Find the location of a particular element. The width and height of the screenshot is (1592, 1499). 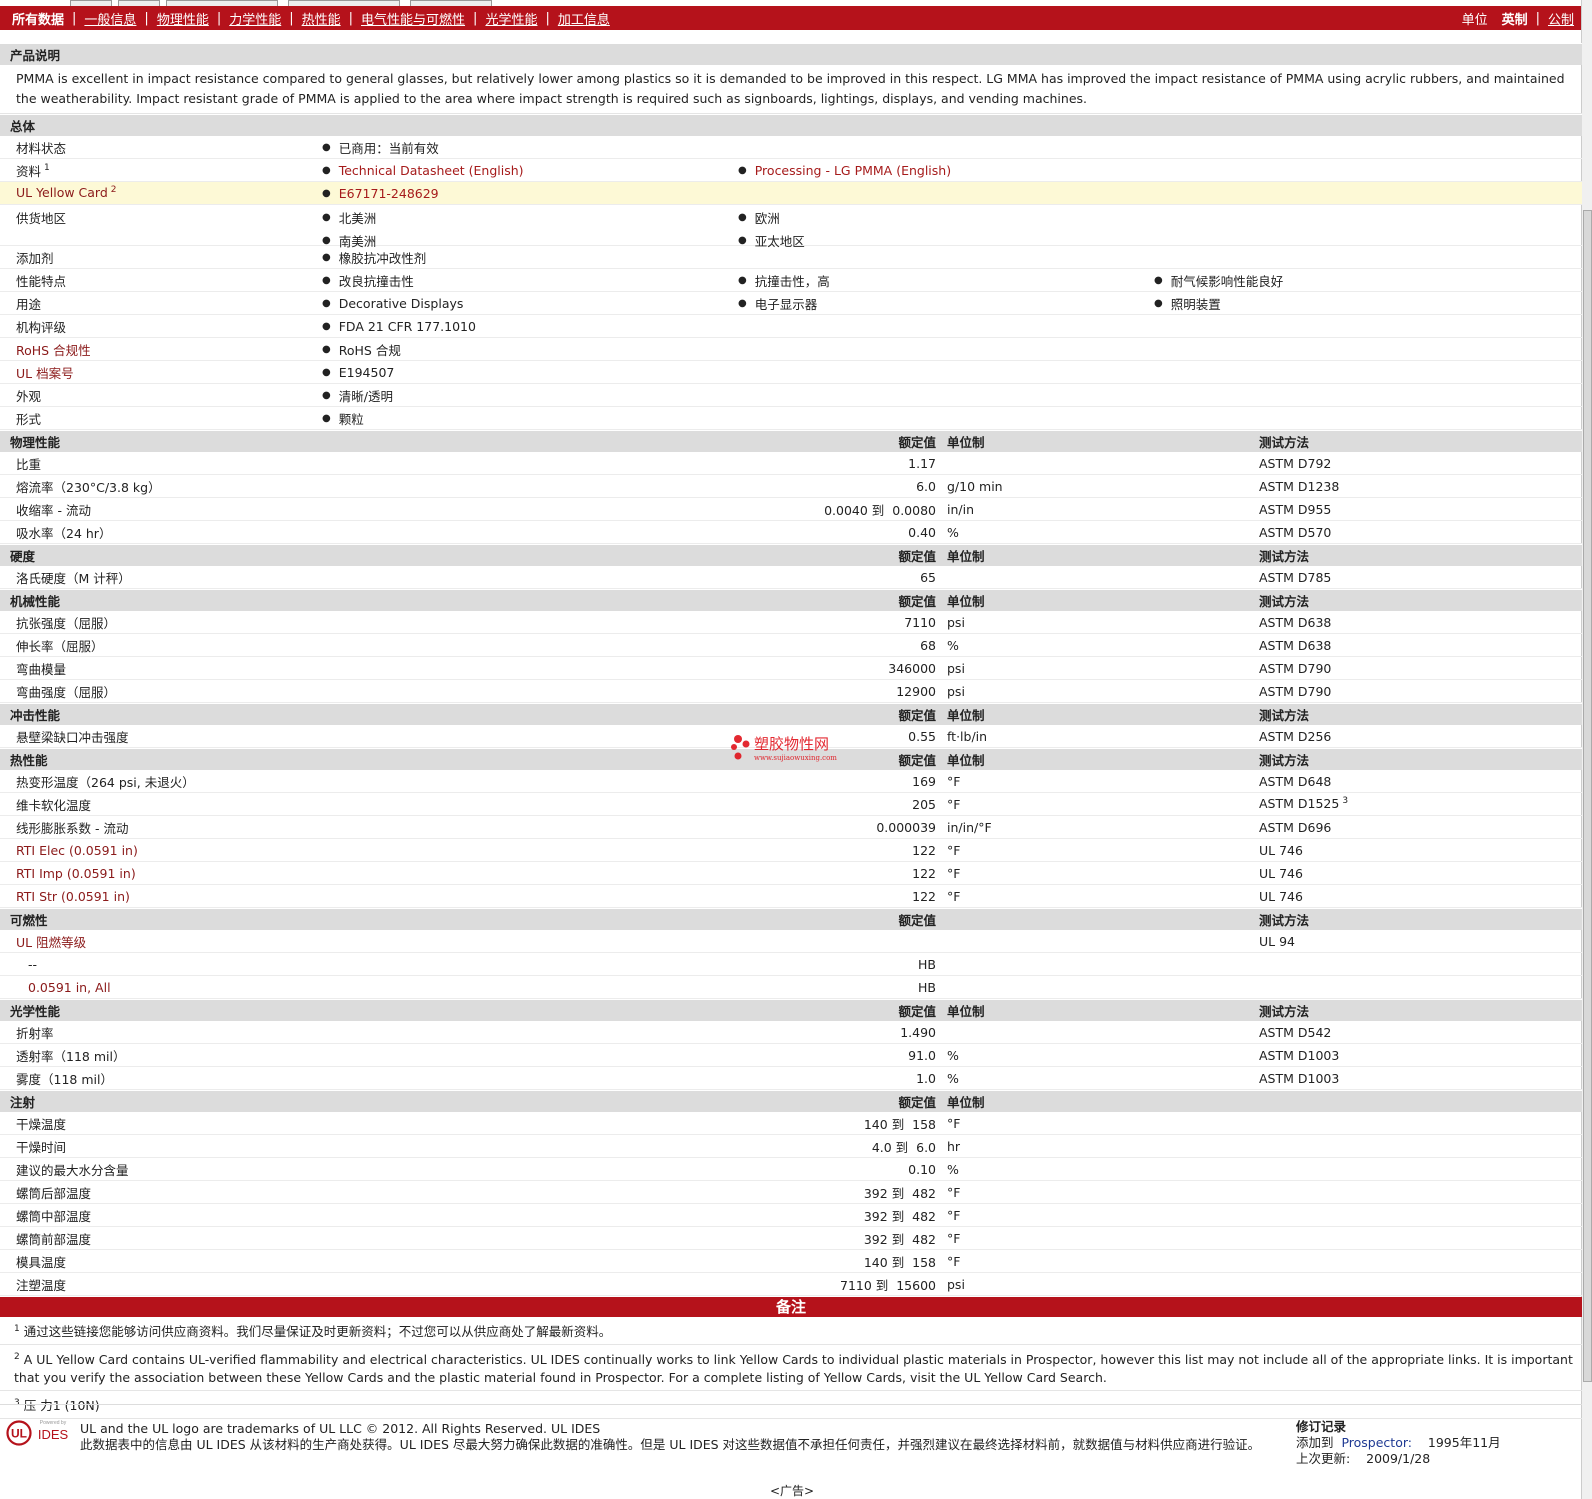

test-method-text: ASTM D785 is located at coordinates (1295, 577).